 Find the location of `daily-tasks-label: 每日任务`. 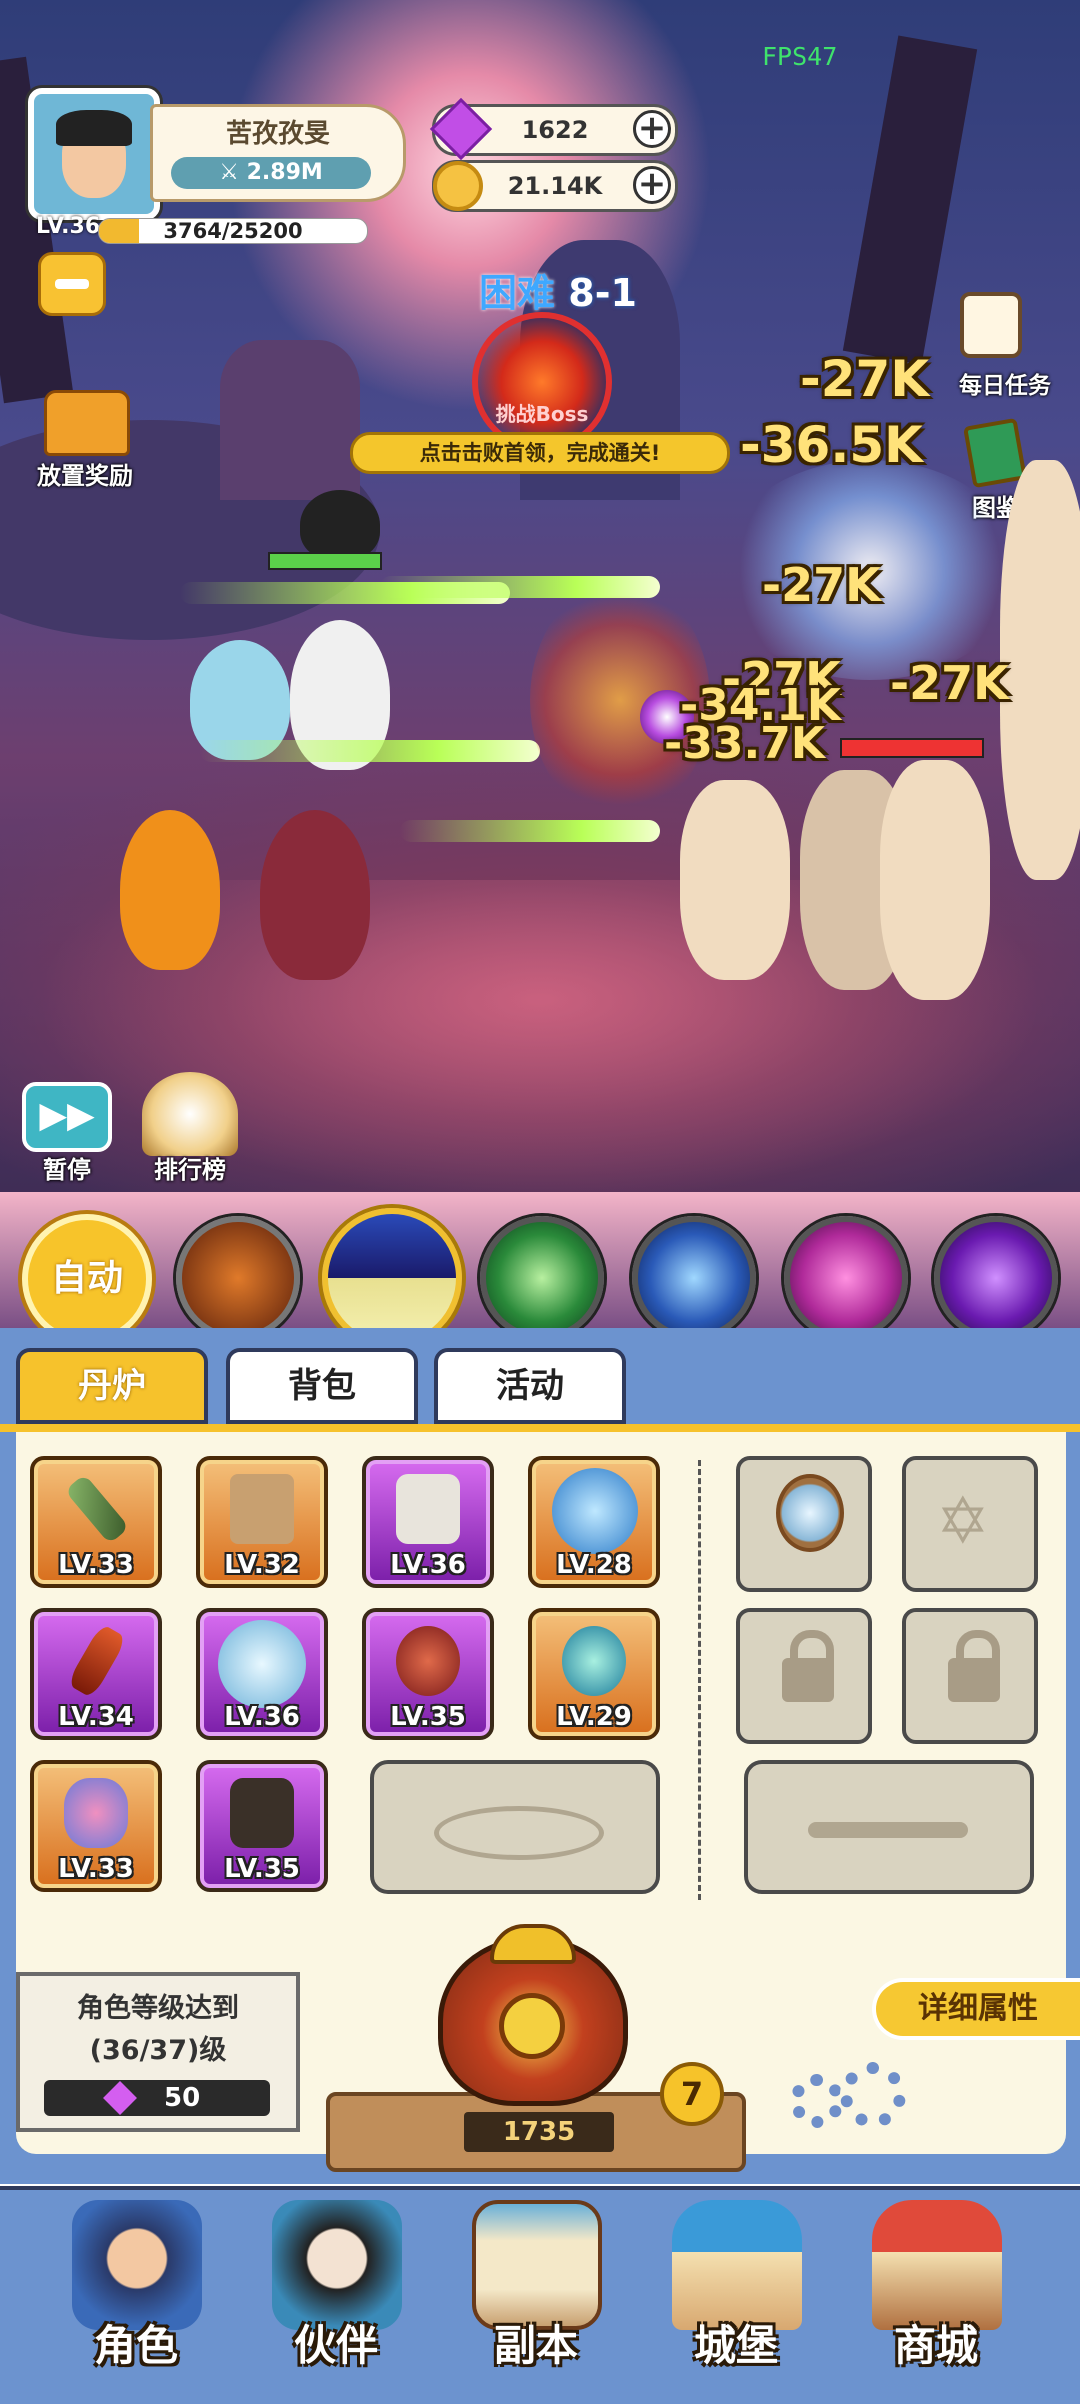

daily-tasks-label: 每日任务 is located at coordinates (1005, 383).